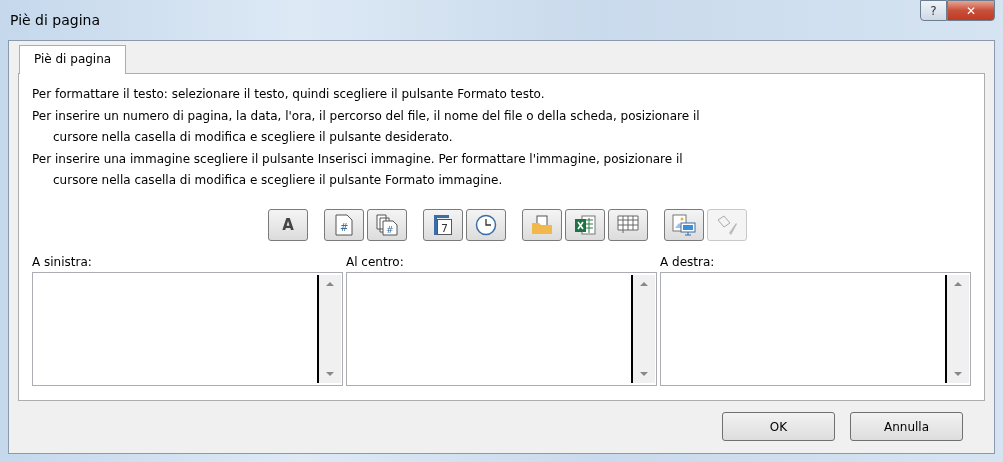 The image size is (1003, 462). I want to click on grid-icon, so click(628, 224).